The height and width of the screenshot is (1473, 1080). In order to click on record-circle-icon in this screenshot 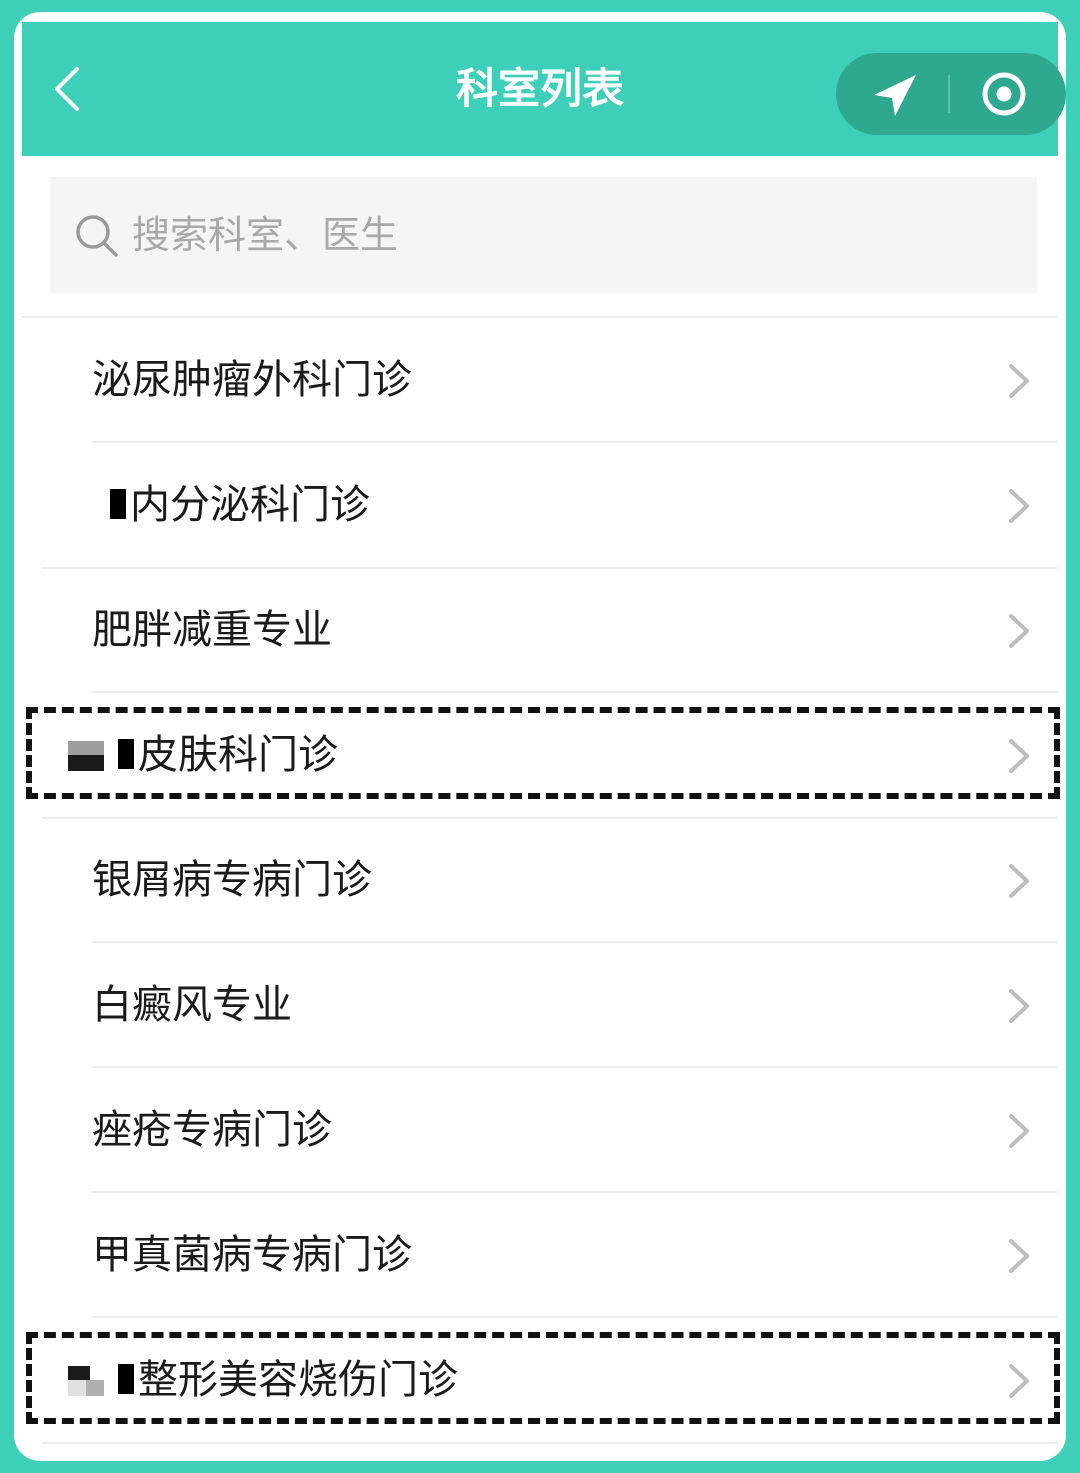, I will do `click(1004, 94)`.